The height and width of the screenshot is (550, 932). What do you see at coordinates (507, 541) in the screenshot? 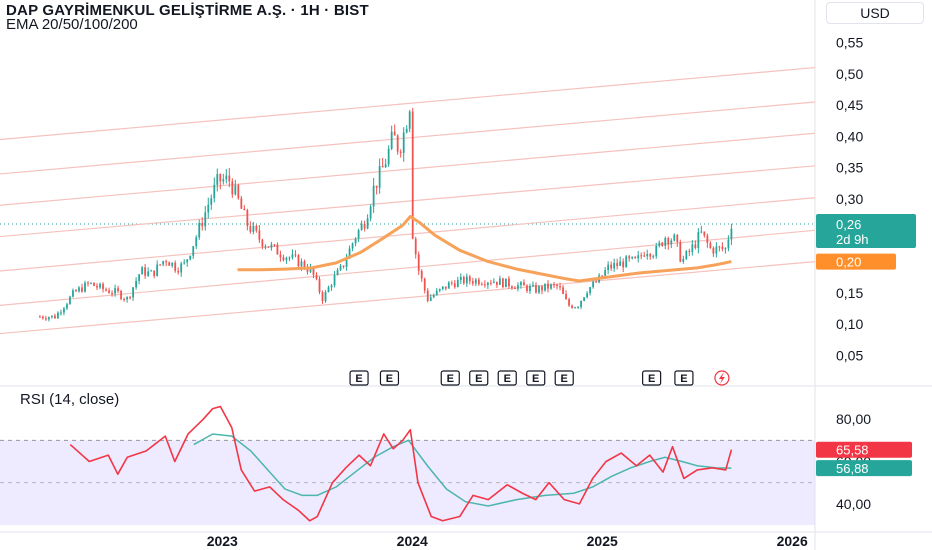
I see `time-axis: 2023 2024 2025 2026` at bounding box center [507, 541].